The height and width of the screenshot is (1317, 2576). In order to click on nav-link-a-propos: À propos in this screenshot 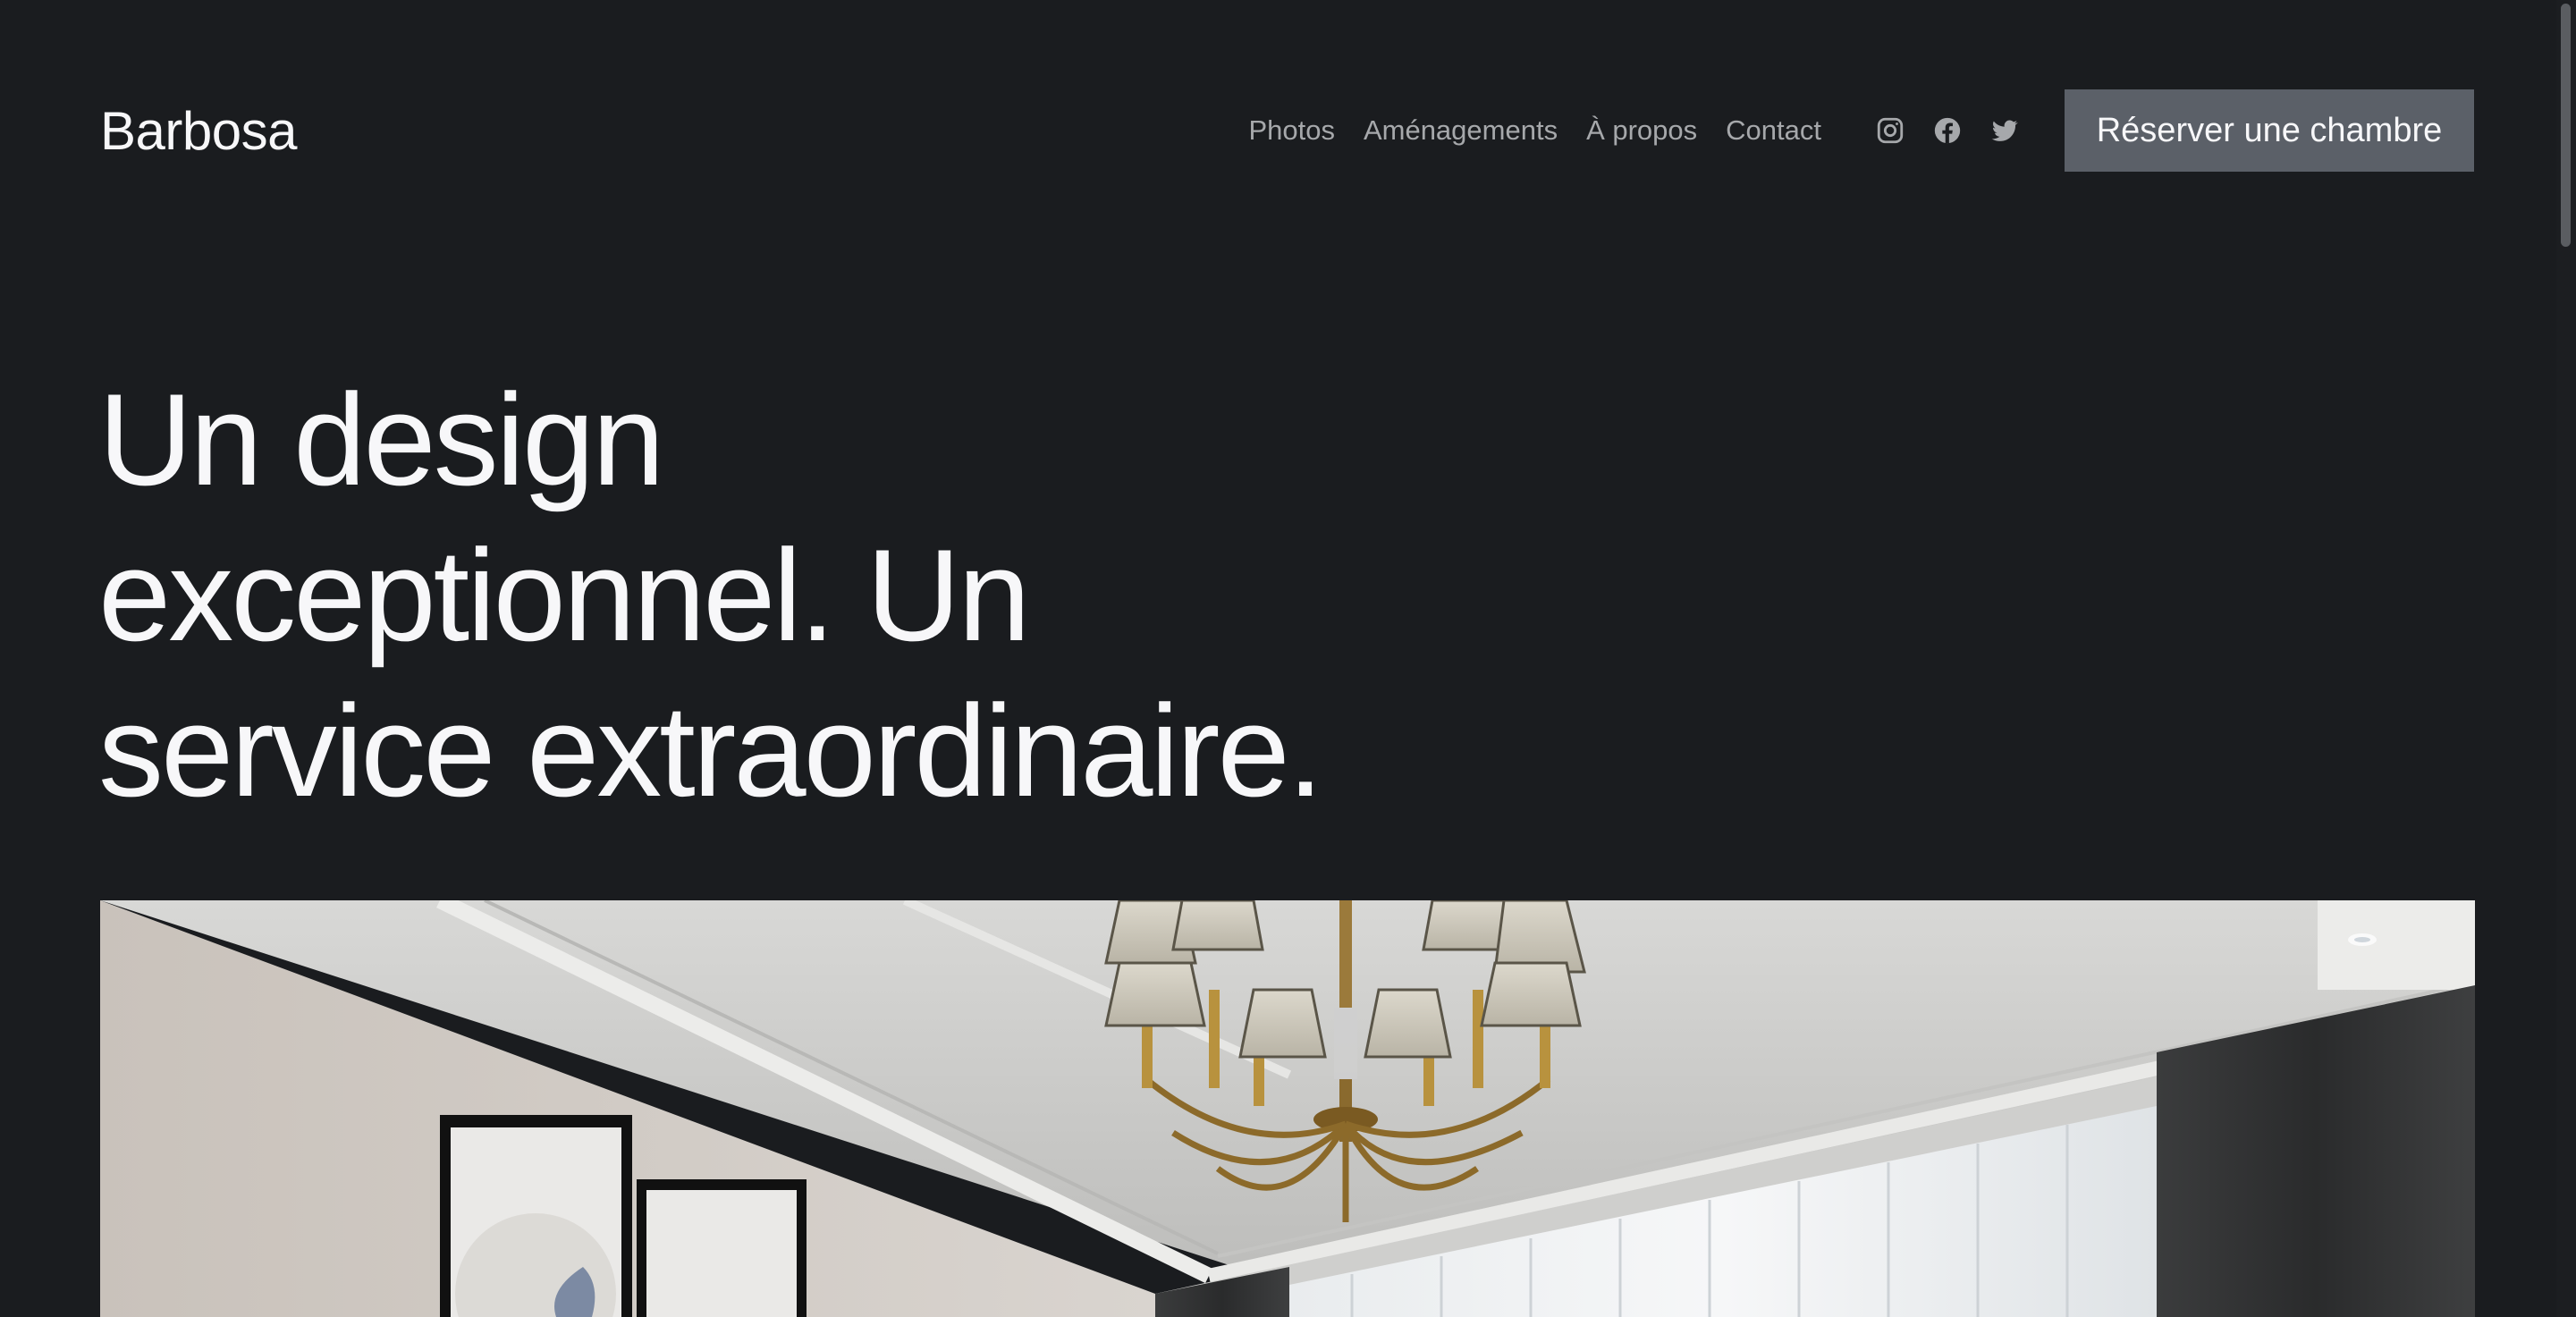, I will do `click(1641, 130)`.